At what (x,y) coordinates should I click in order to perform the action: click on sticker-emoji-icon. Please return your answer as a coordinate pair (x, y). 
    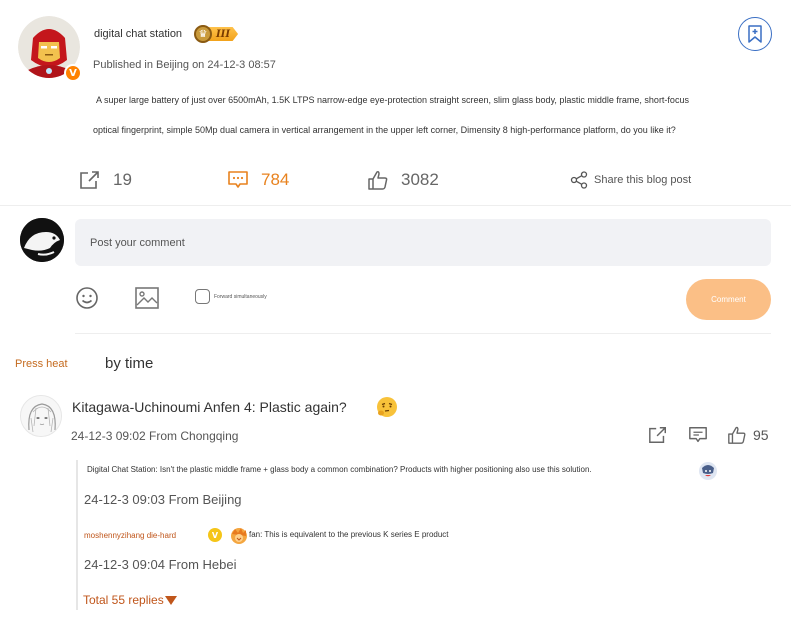
    Looking at the image, I should click on (708, 471).